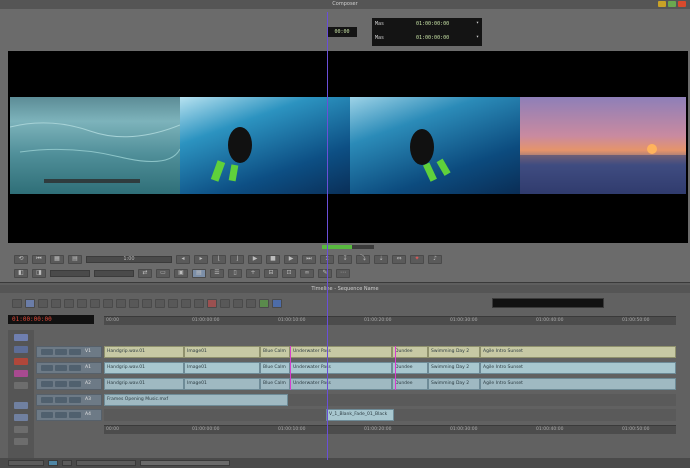 Image resolution: width=690 pixels, height=468 pixels. What do you see at coordinates (289, 273) in the screenshot?
I see `match-icon: ⊡` at bounding box center [289, 273].